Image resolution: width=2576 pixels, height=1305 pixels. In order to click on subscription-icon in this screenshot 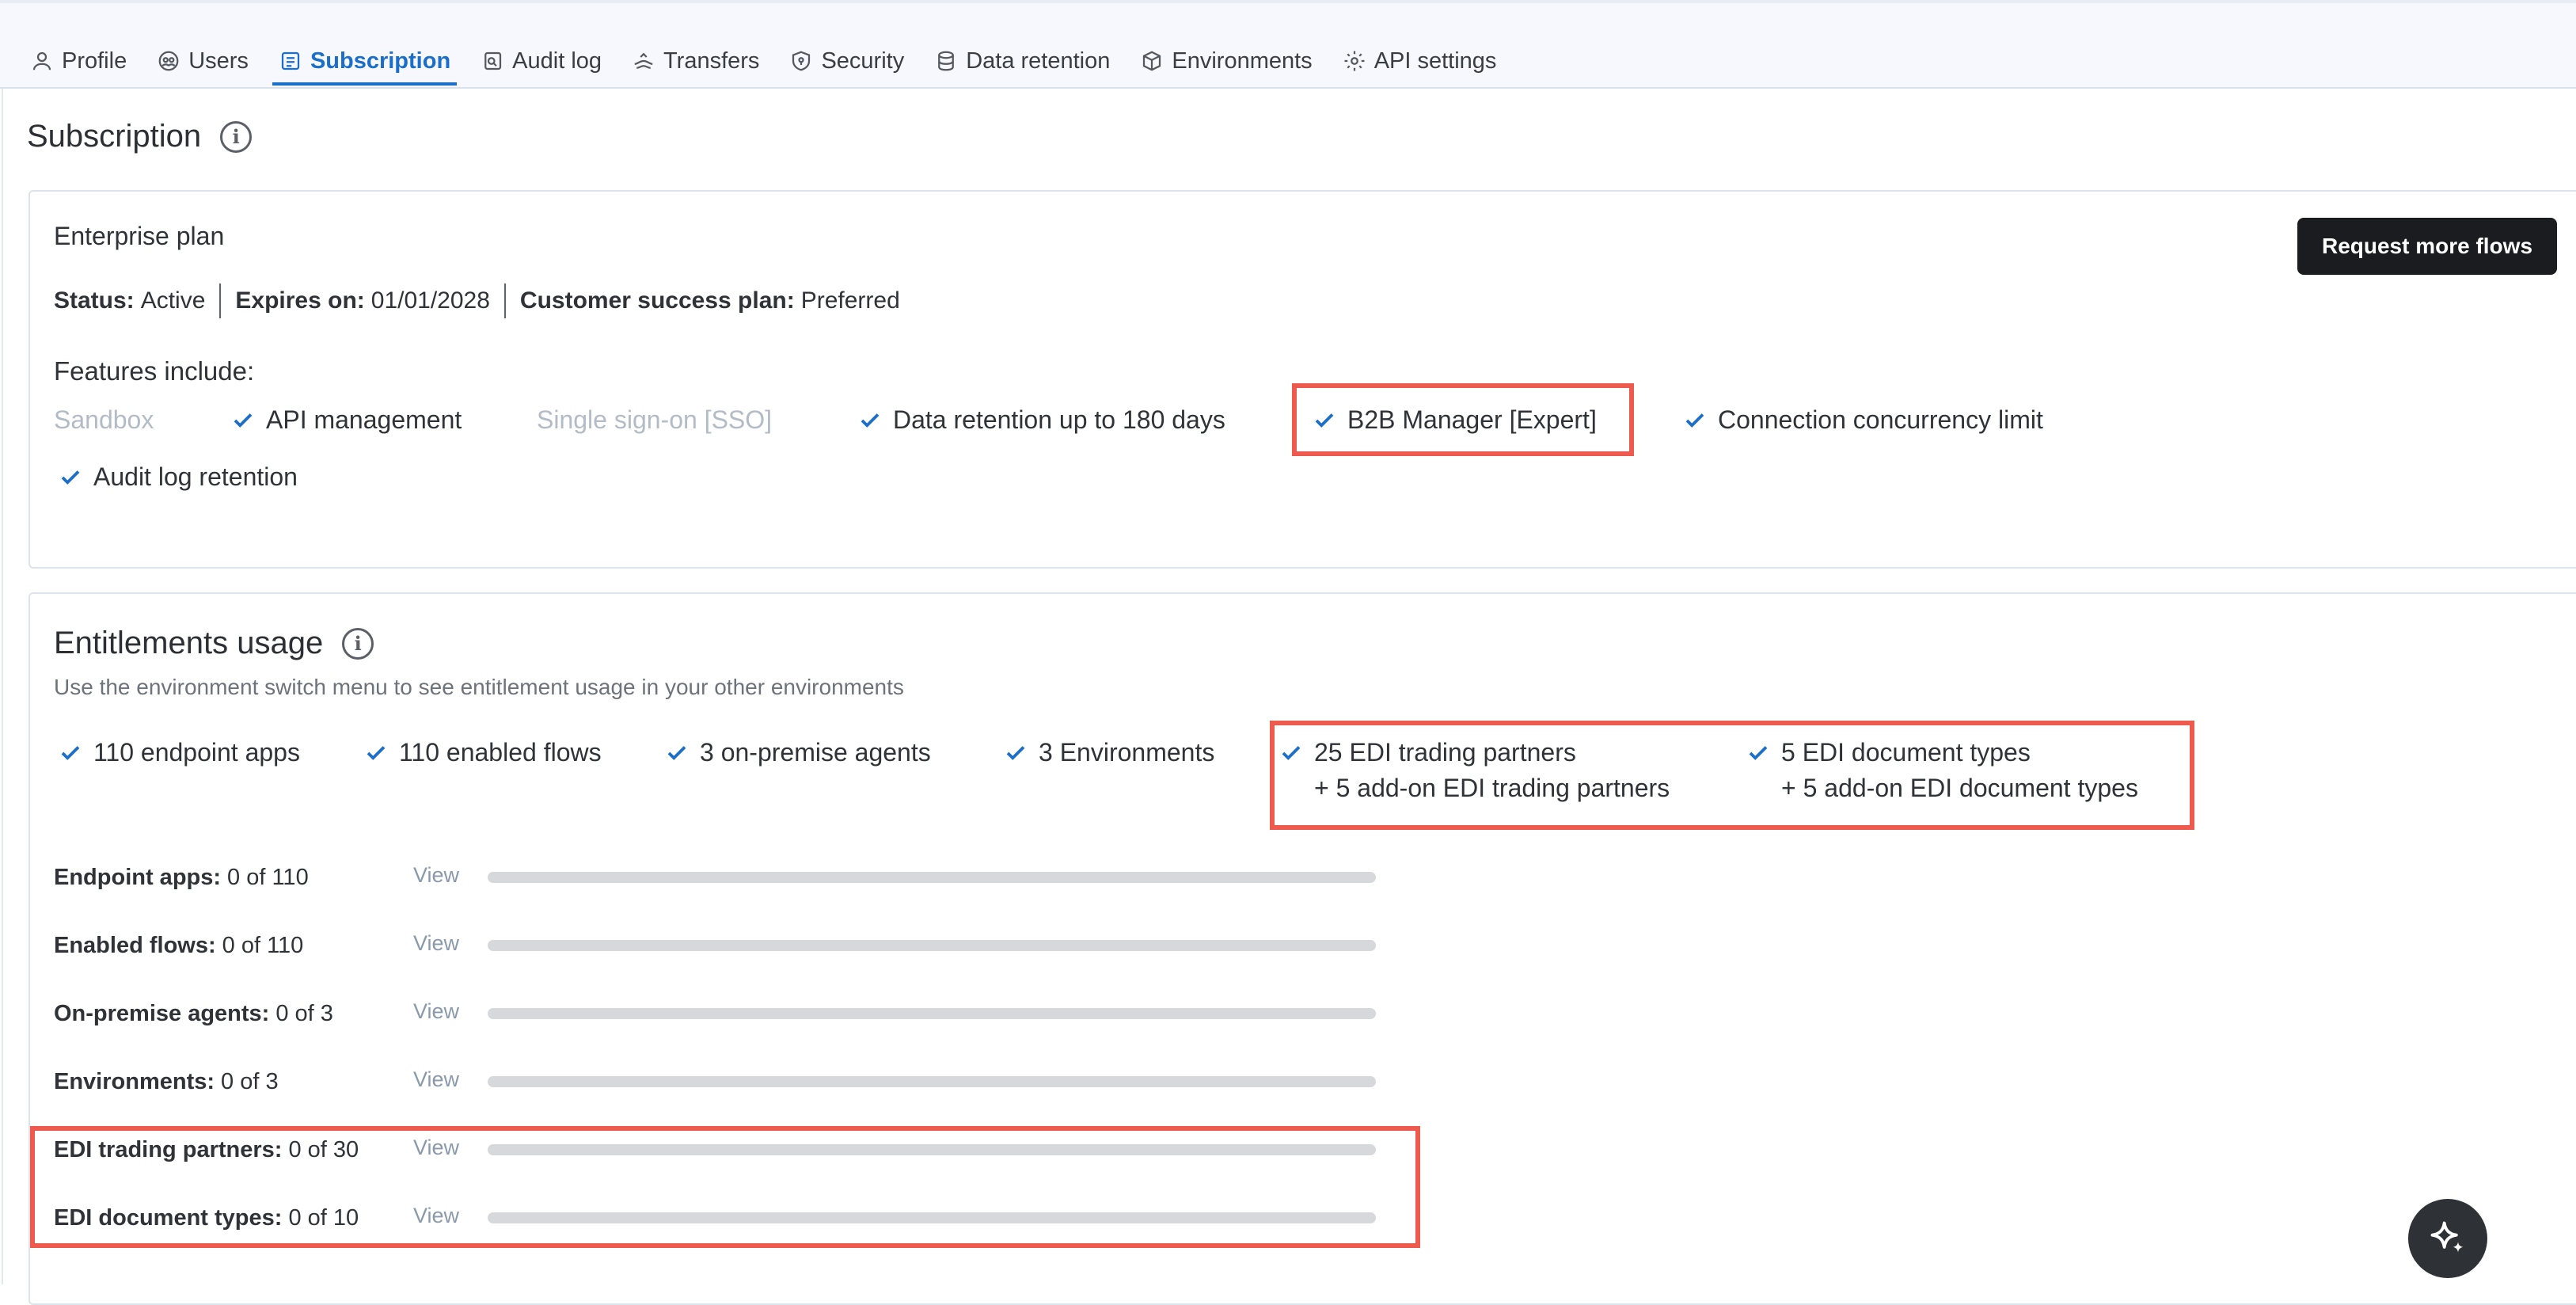, I will do `click(291, 60)`.